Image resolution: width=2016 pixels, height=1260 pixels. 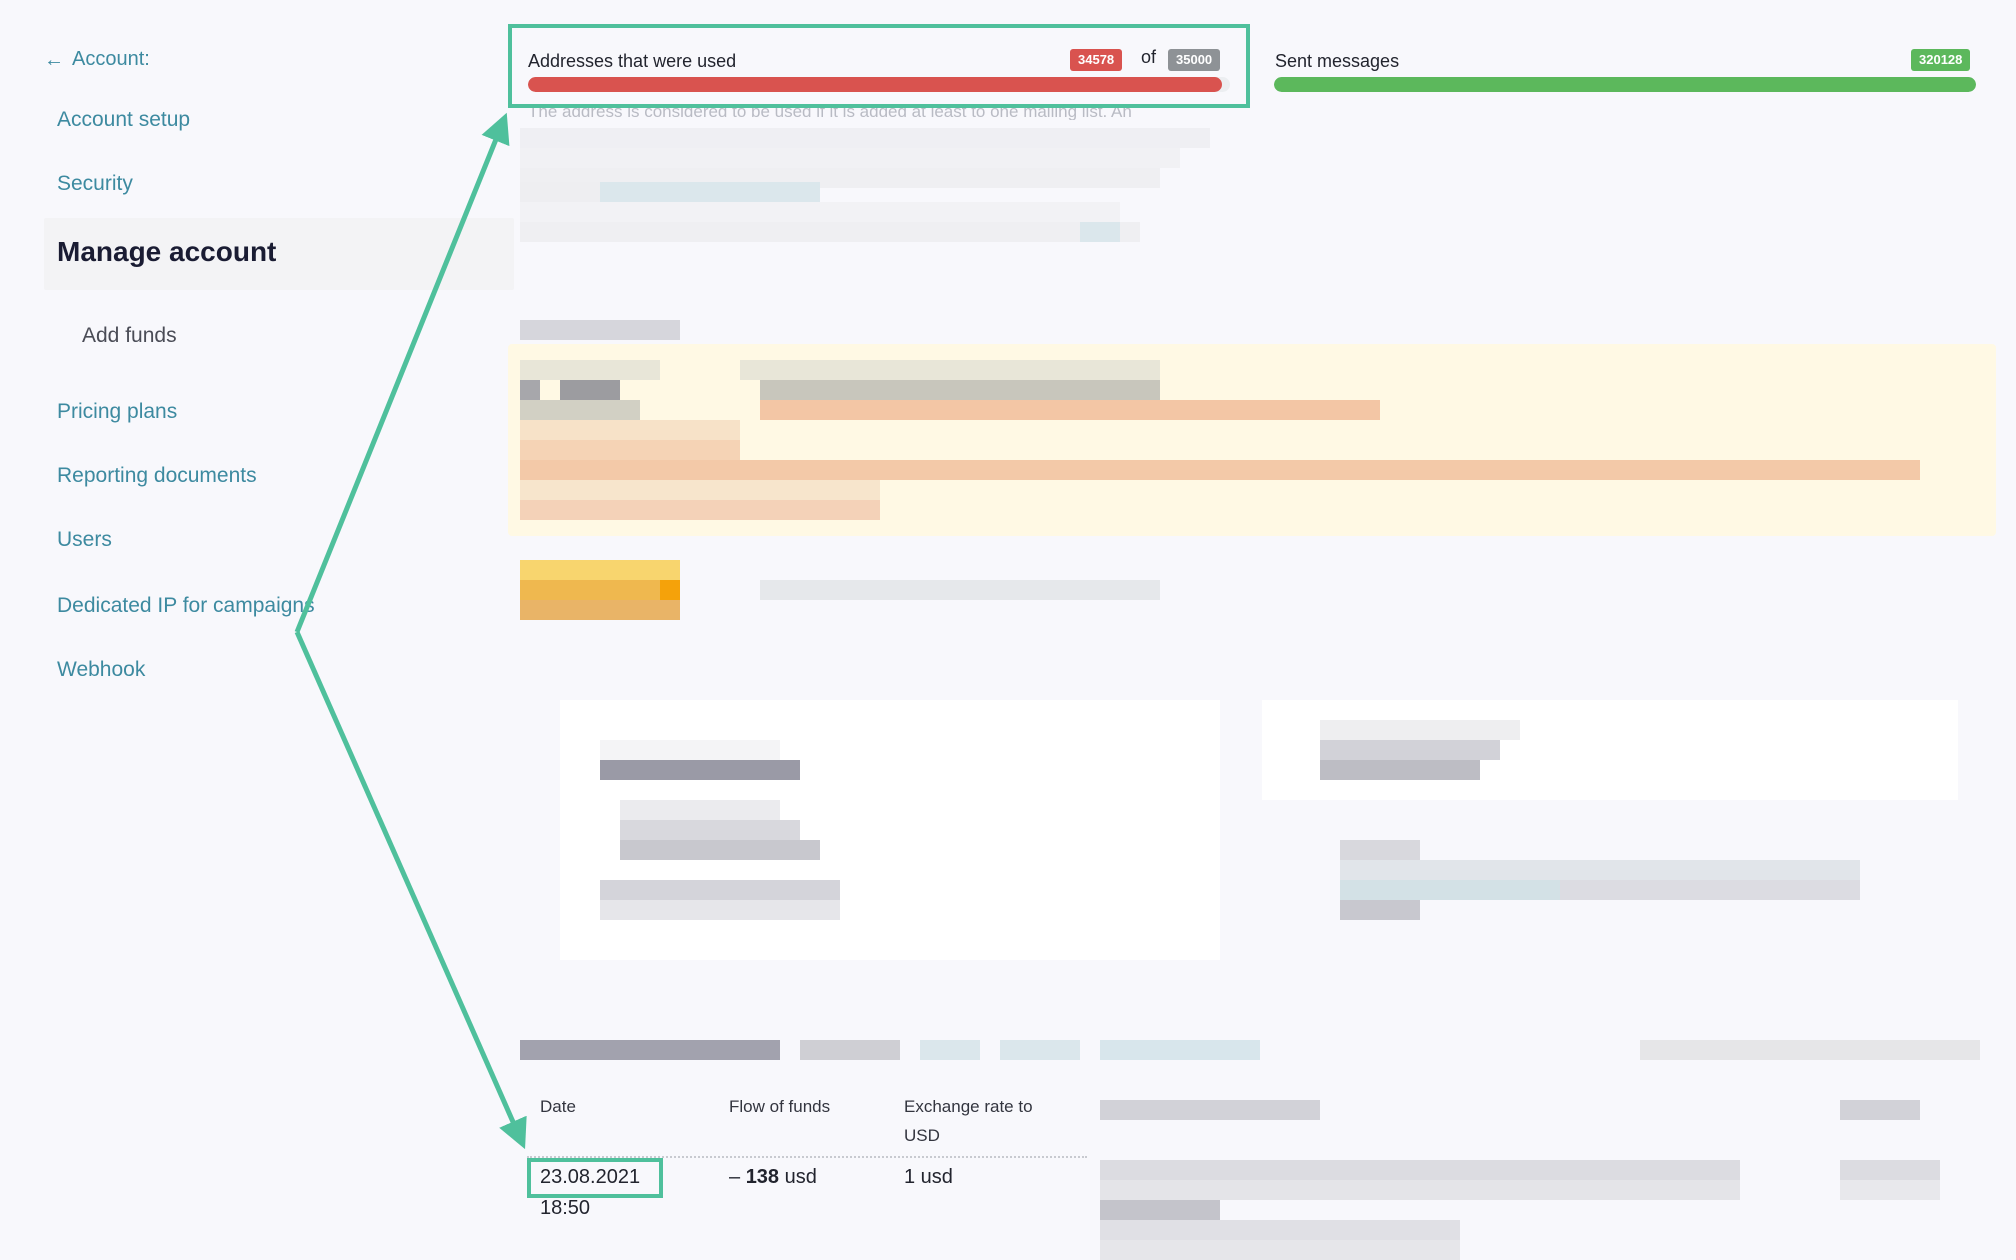 I want to click on flow-amount: 138, so click(x=762, y=1177).